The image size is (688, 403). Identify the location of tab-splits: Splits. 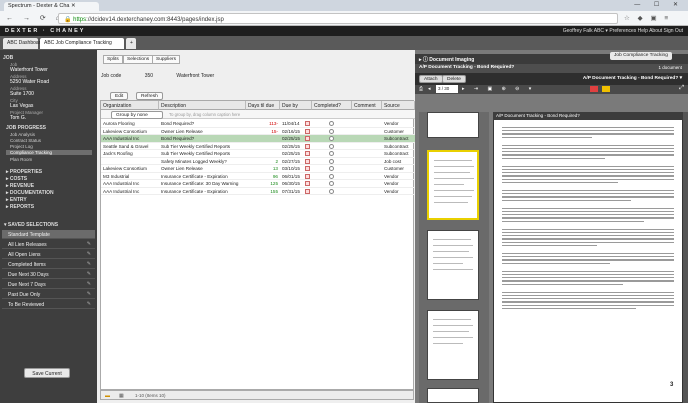
(113, 59).